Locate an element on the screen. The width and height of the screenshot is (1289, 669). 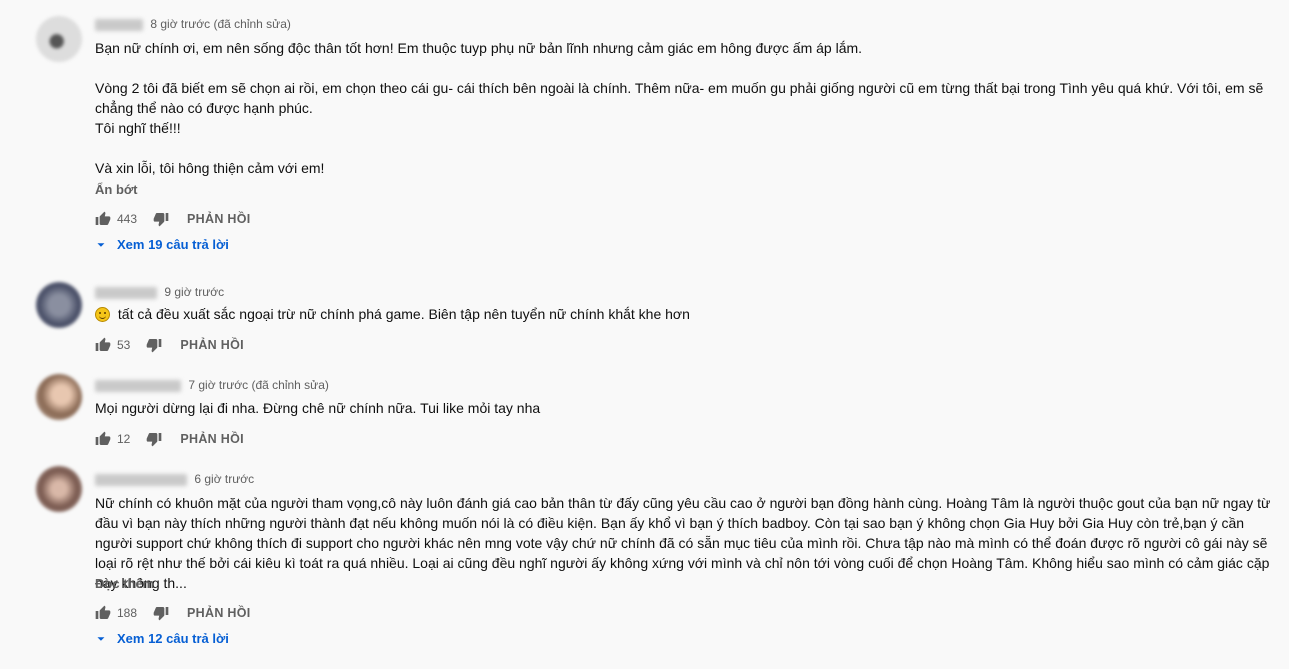
comment-time: 9 giờ trước is located at coordinates (194, 292).